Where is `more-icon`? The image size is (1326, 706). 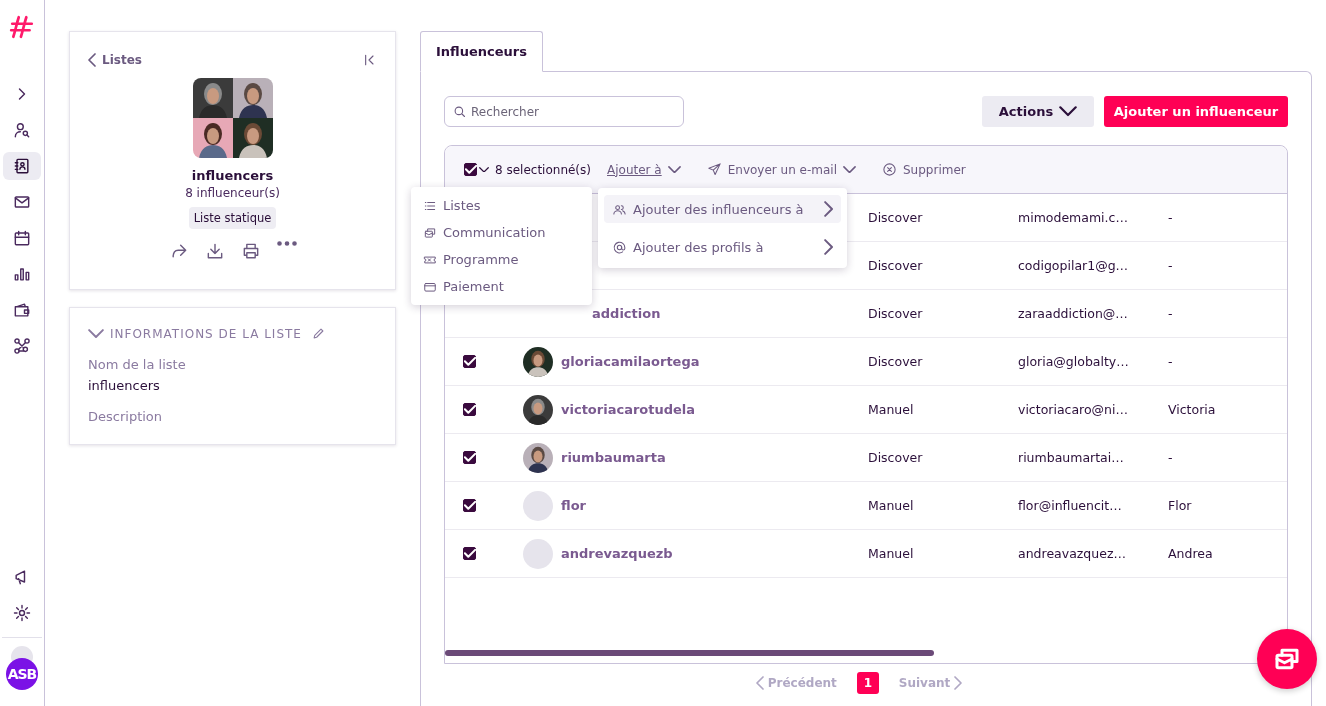
more-icon is located at coordinates (286, 243).